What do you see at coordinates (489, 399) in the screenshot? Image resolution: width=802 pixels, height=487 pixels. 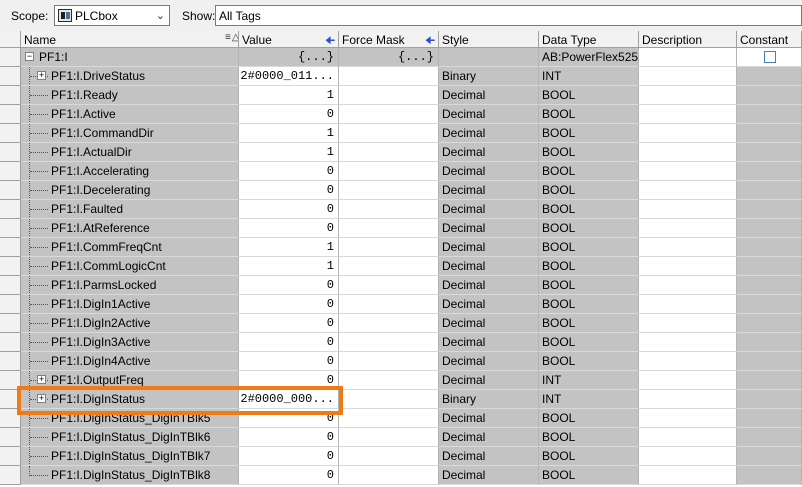 I see `style-cell: Binary` at bounding box center [489, 399].